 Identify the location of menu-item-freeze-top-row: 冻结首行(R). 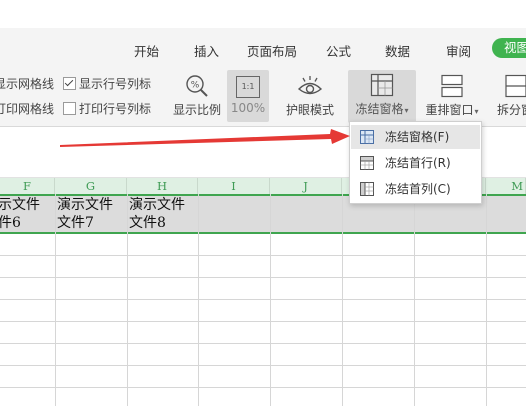
(415, 163).